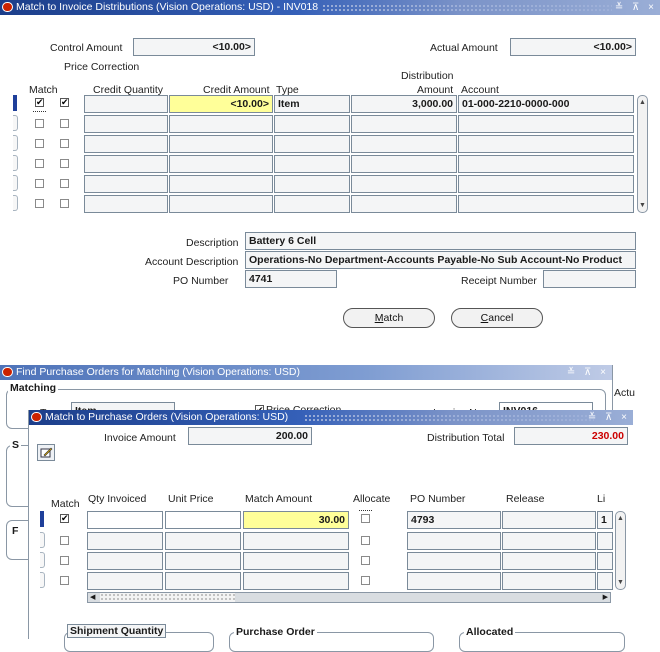 The height and width of the screenshot is (652, 660). What do you see at coordinates (546, 104) in the screenshot?
I see `account-field: 01-000-2210-0000-000` at bounding box center [546, 104].